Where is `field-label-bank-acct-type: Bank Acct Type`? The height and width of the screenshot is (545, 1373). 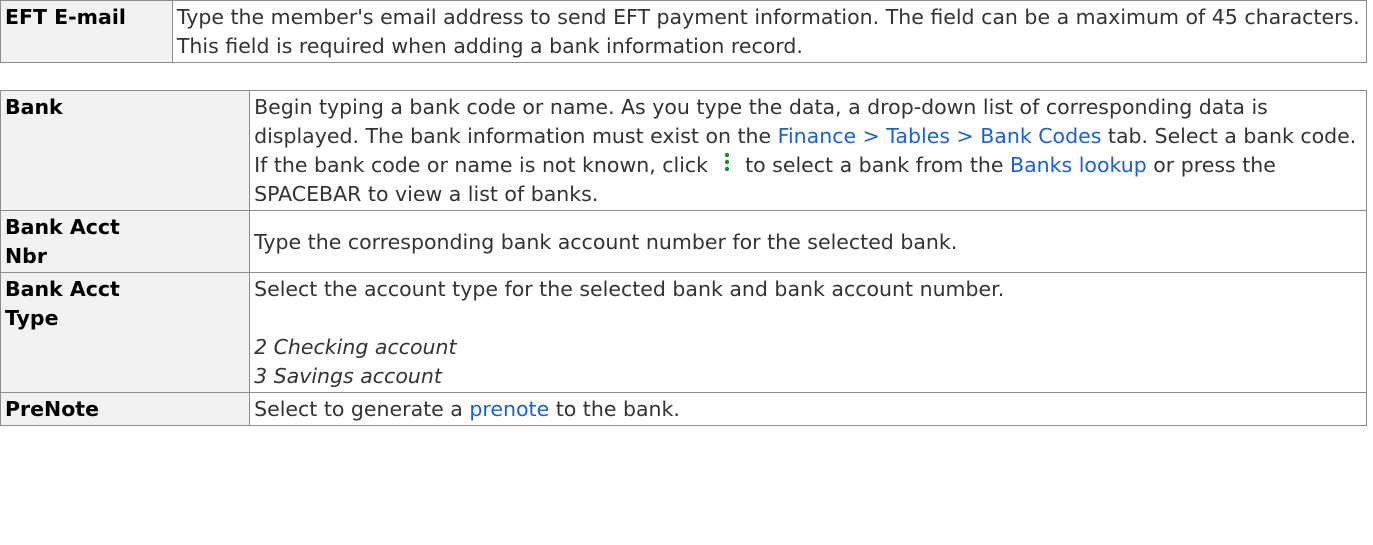
field-label-bank-acct-type: Bank Acct Type is located at coordinates (125, 332).